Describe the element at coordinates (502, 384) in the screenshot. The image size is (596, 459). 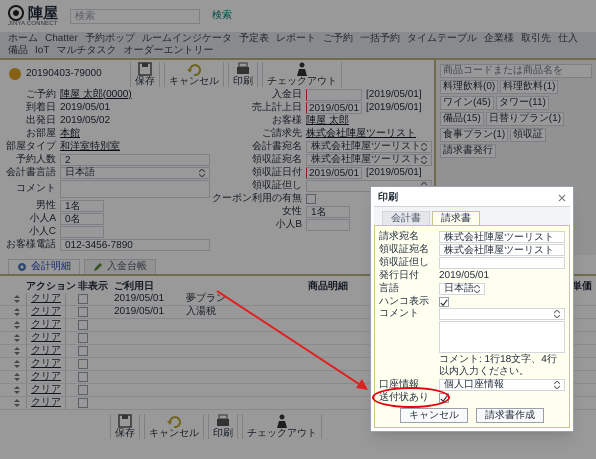
I see `select-field: 個人口座情報` at that location.